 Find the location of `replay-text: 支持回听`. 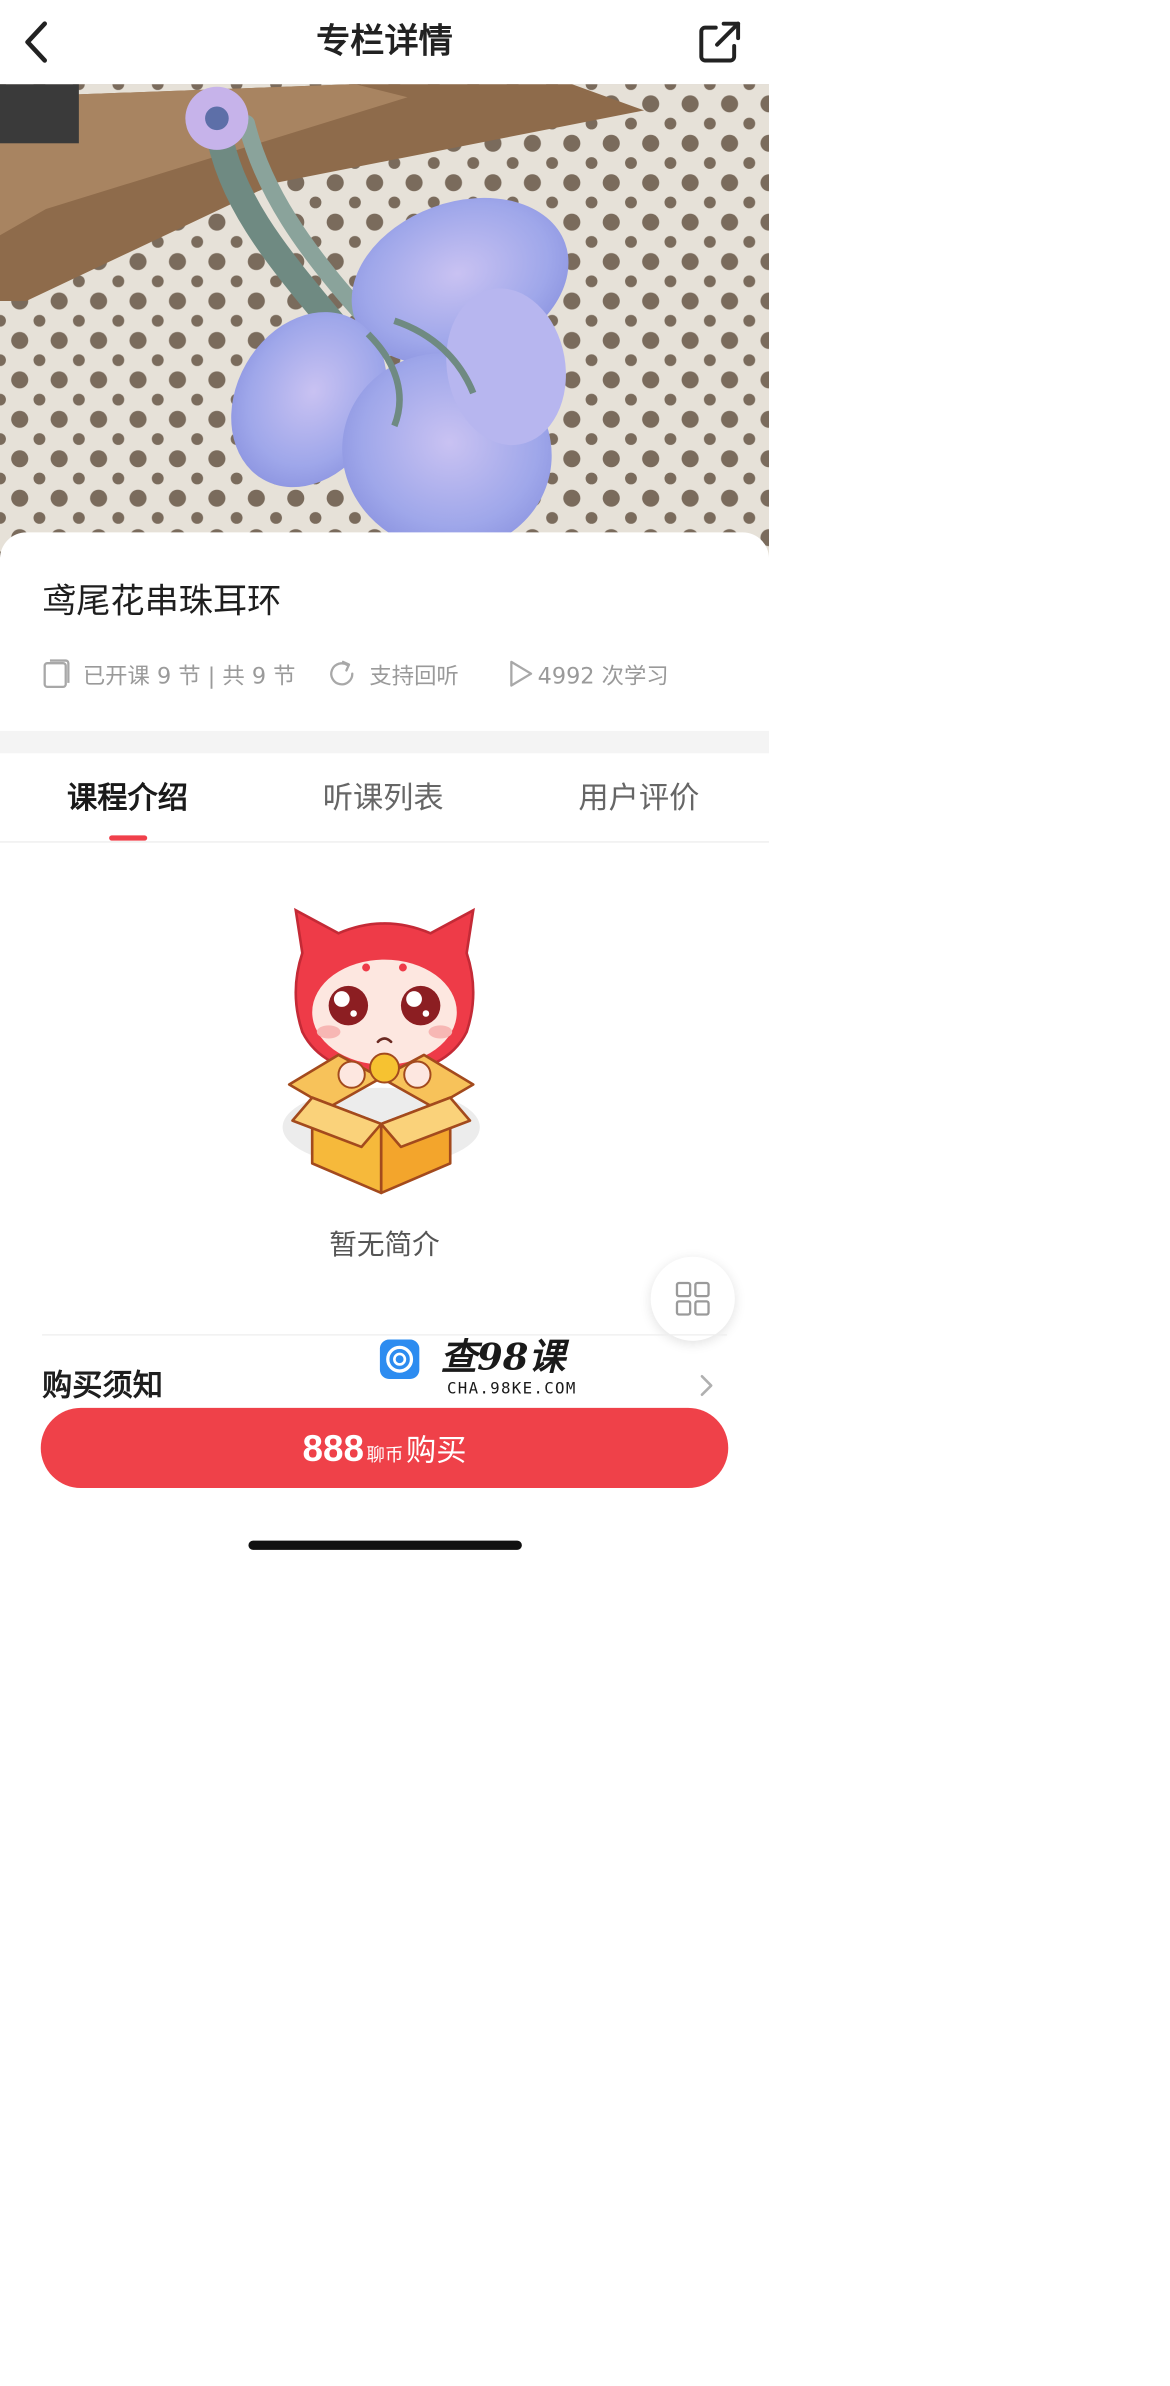

replay-text: 支持回听 is located at coordinates (414, 676).